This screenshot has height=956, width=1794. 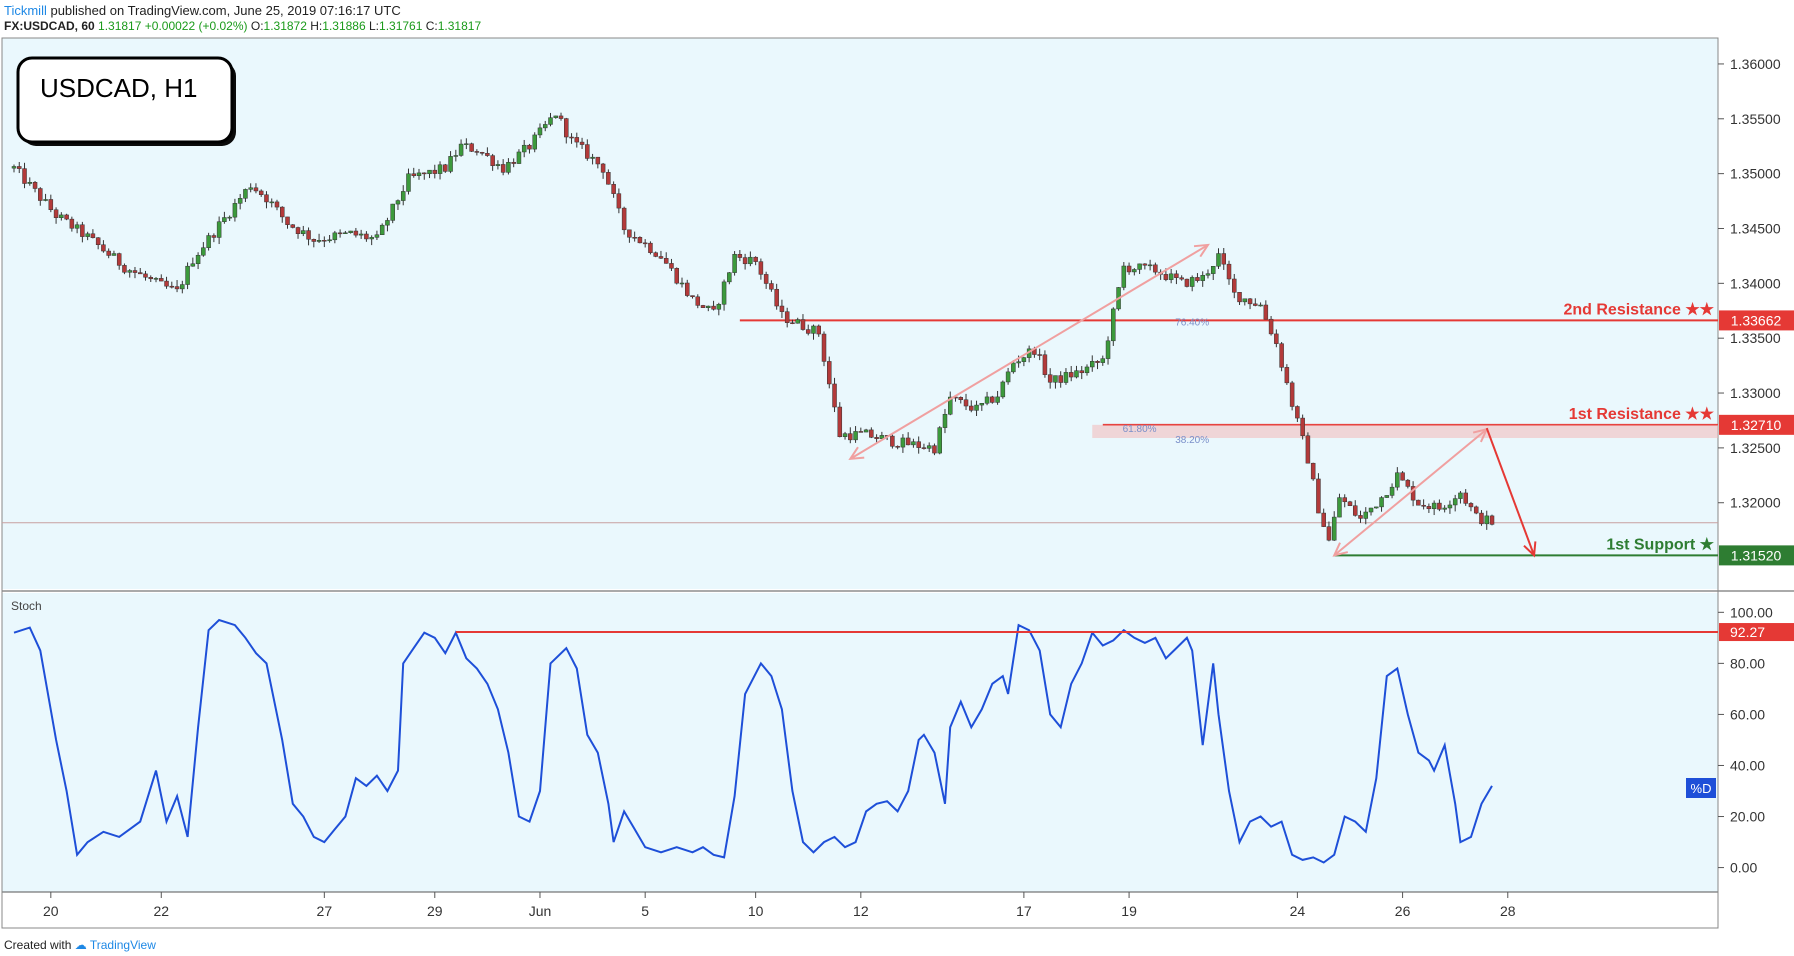 What do you see at coordinates (325, 911) in the screenshot?
I see `time-tick-label: 27` at bounding box center [325, 911].